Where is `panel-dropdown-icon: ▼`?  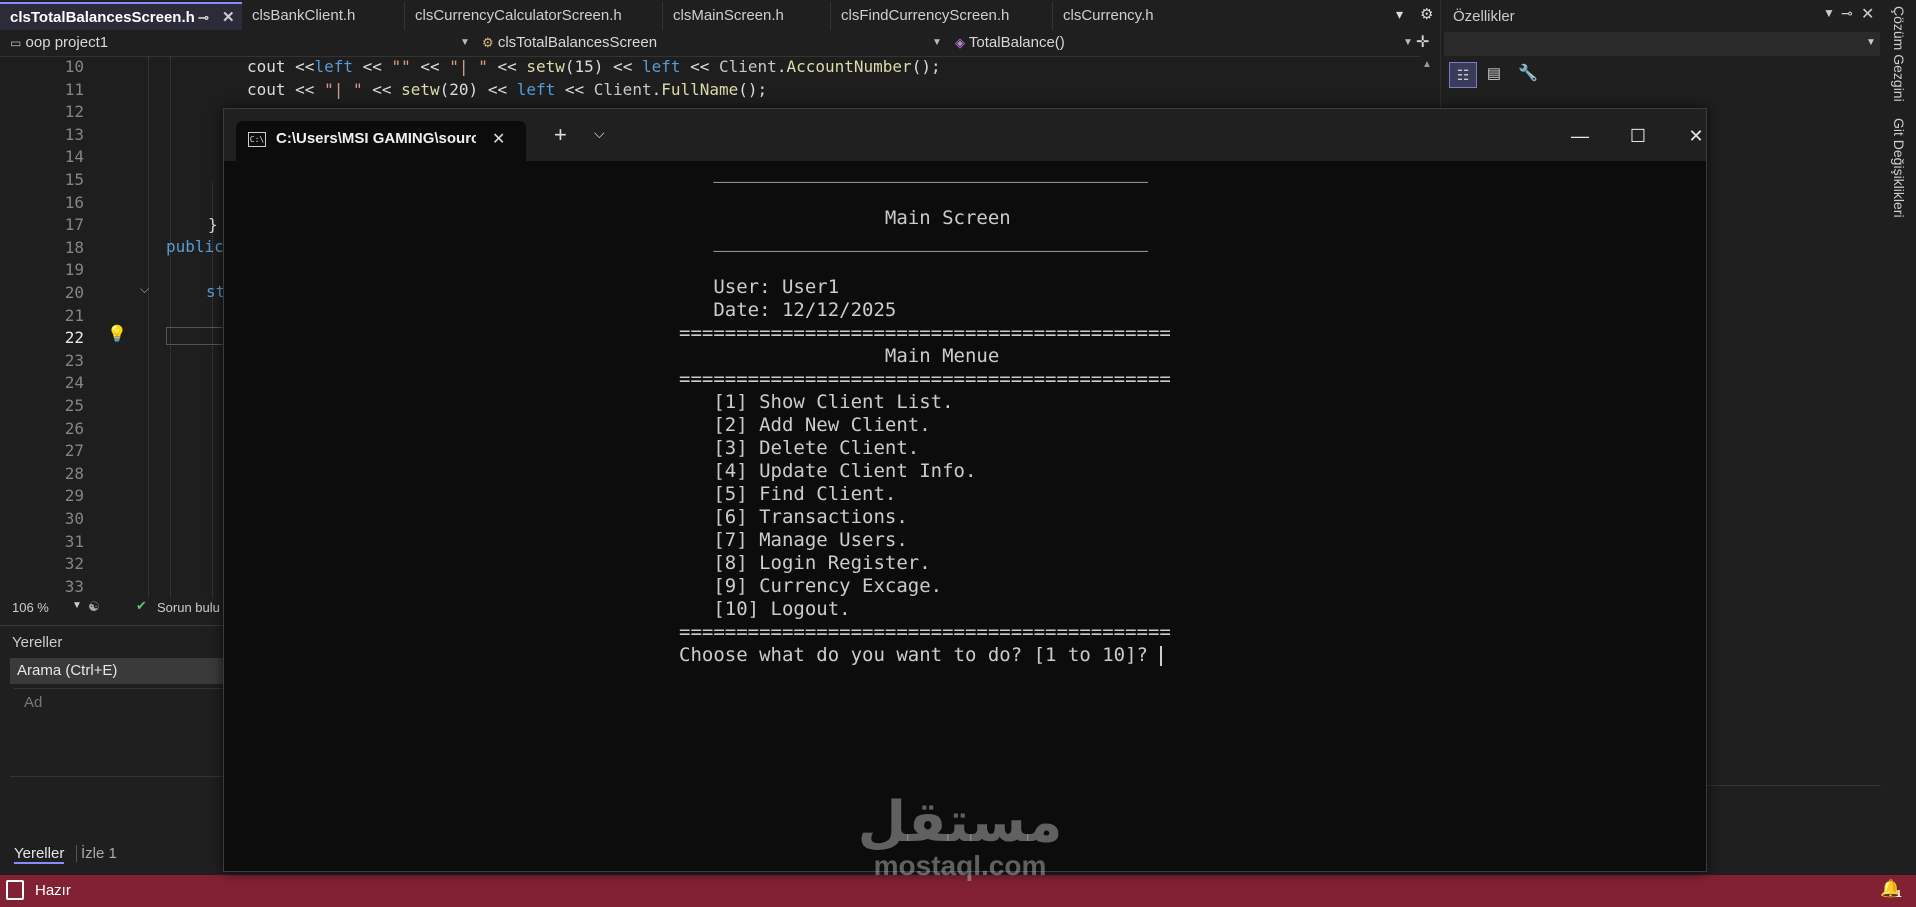 panel-dropdown-icon: ▼ is located at coordinates (1829, 13).